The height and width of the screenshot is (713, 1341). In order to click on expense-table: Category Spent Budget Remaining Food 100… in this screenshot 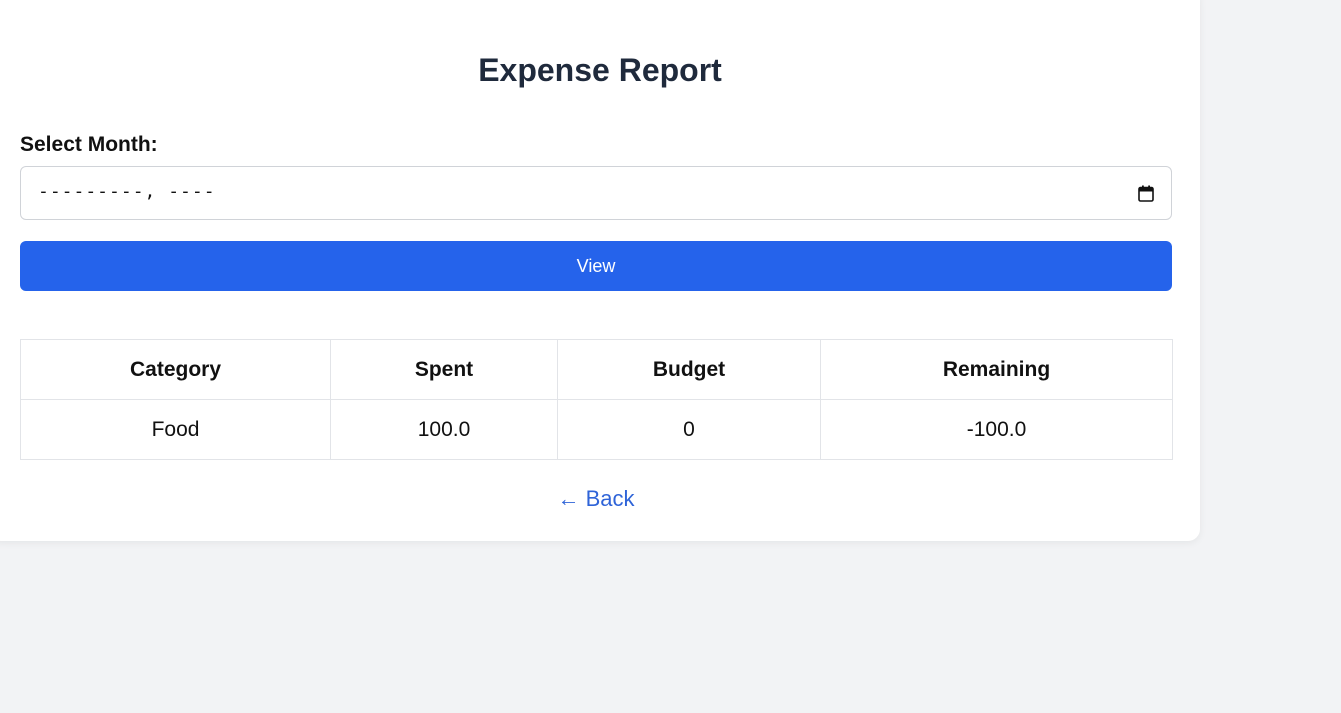, I will do `click(596, 399)`.